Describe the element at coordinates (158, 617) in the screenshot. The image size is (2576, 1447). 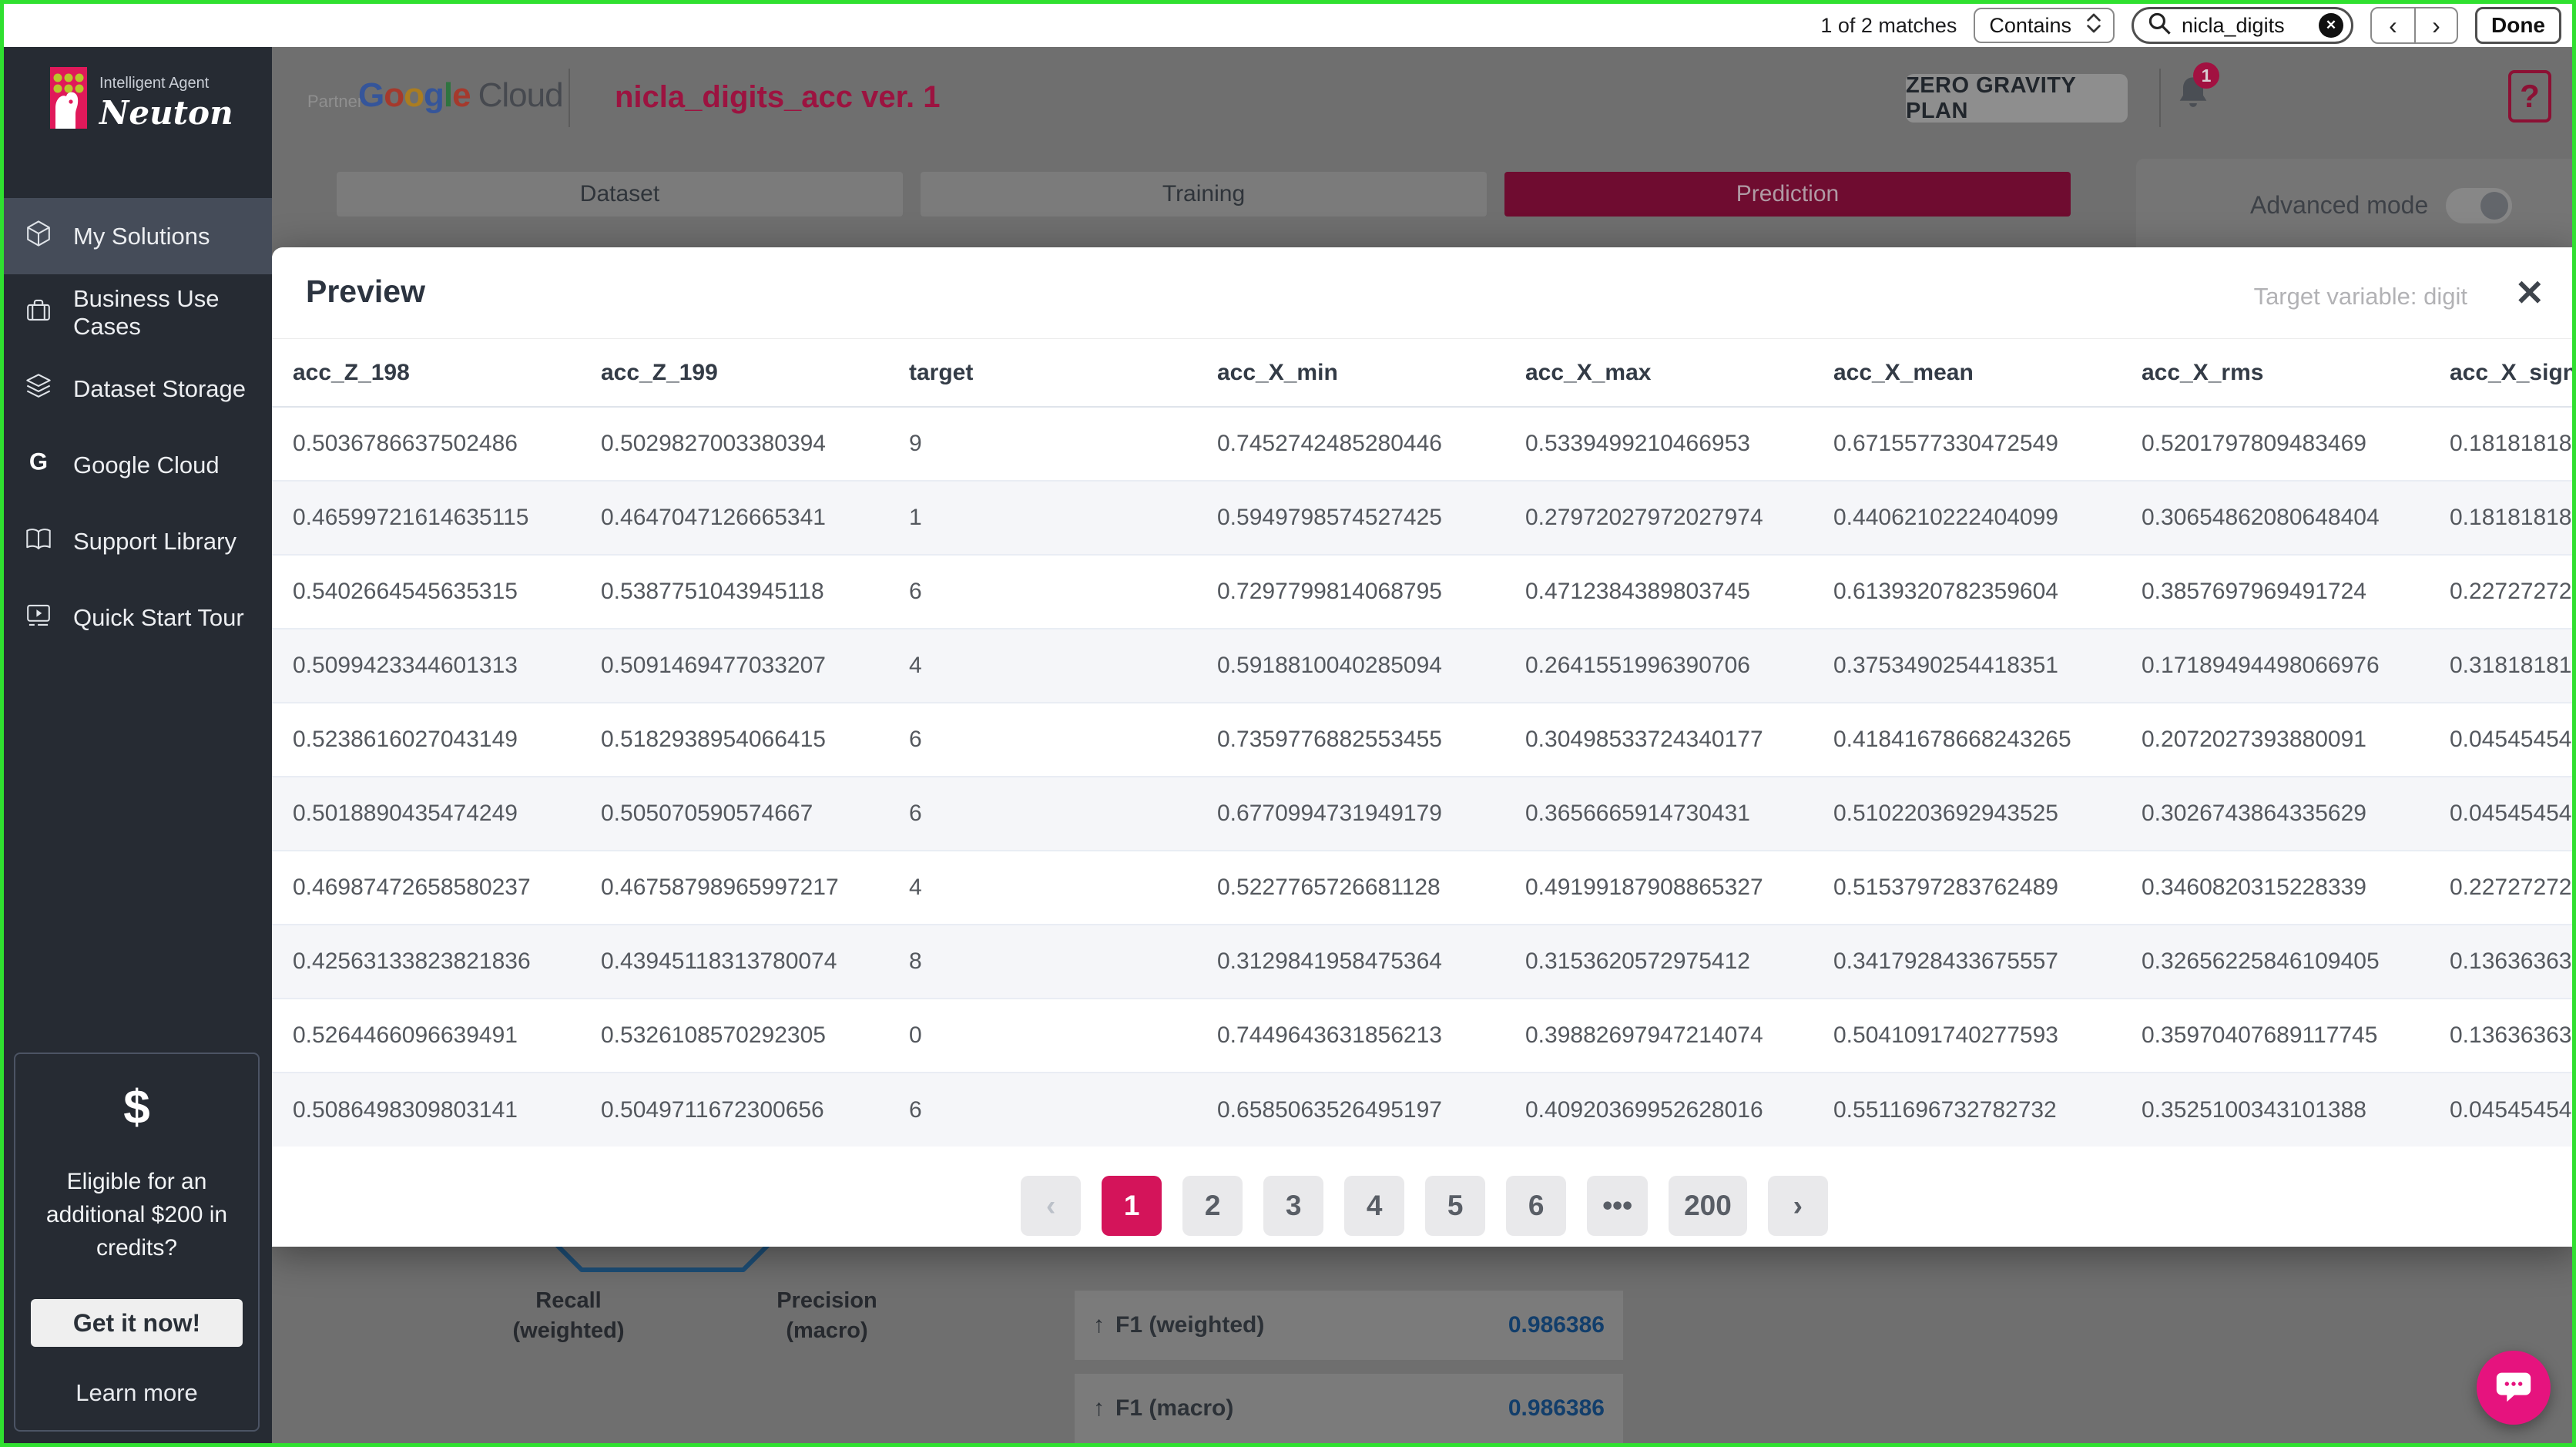
I see `sidebar-item-label: Quick Start Tour` at that location.